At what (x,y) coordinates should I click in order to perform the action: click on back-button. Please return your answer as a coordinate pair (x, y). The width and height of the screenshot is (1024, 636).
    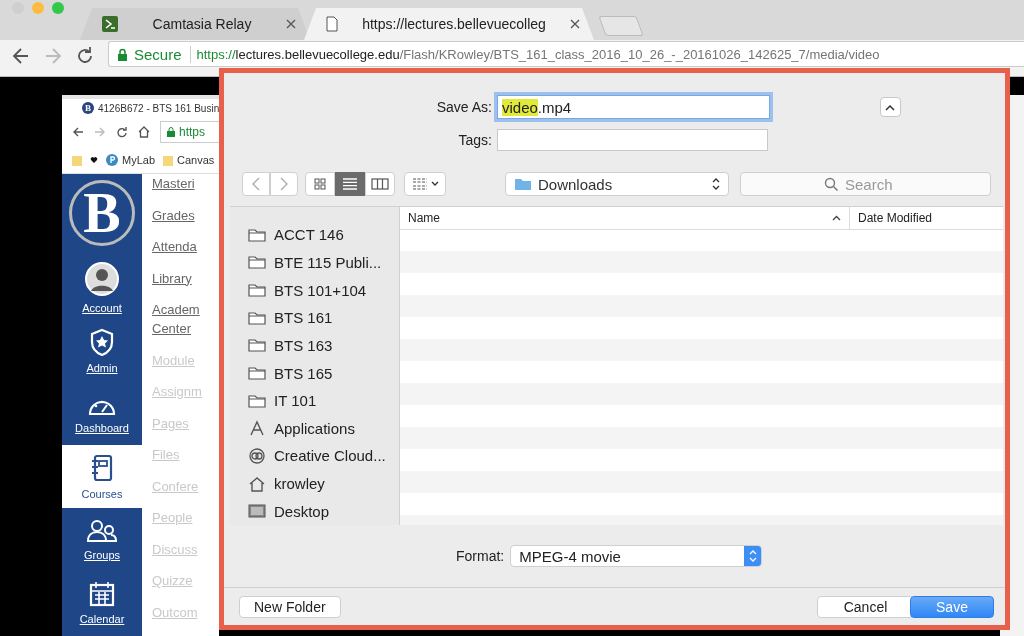
    Looking at the image, I should click on (256, 184).